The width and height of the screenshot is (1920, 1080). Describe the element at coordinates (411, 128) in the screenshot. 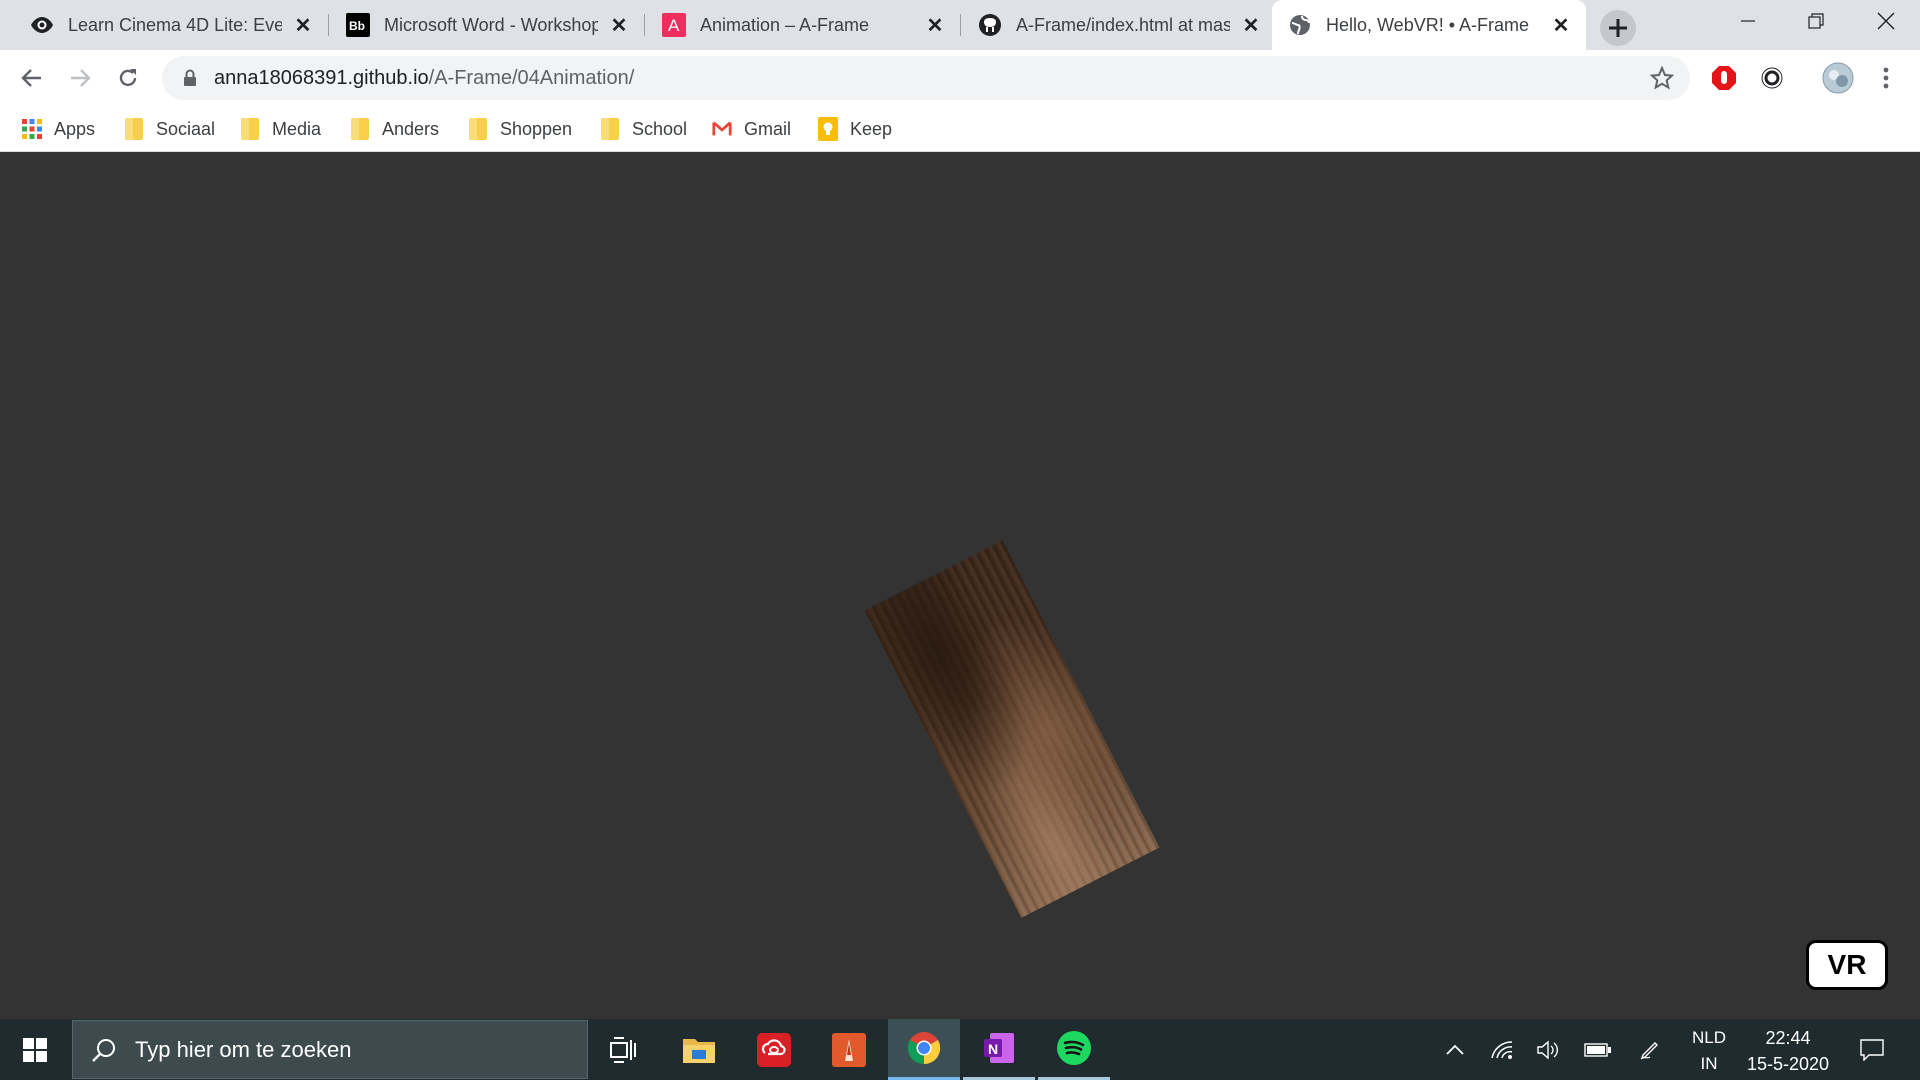

I see `bookmark-label: Anders` at that location.